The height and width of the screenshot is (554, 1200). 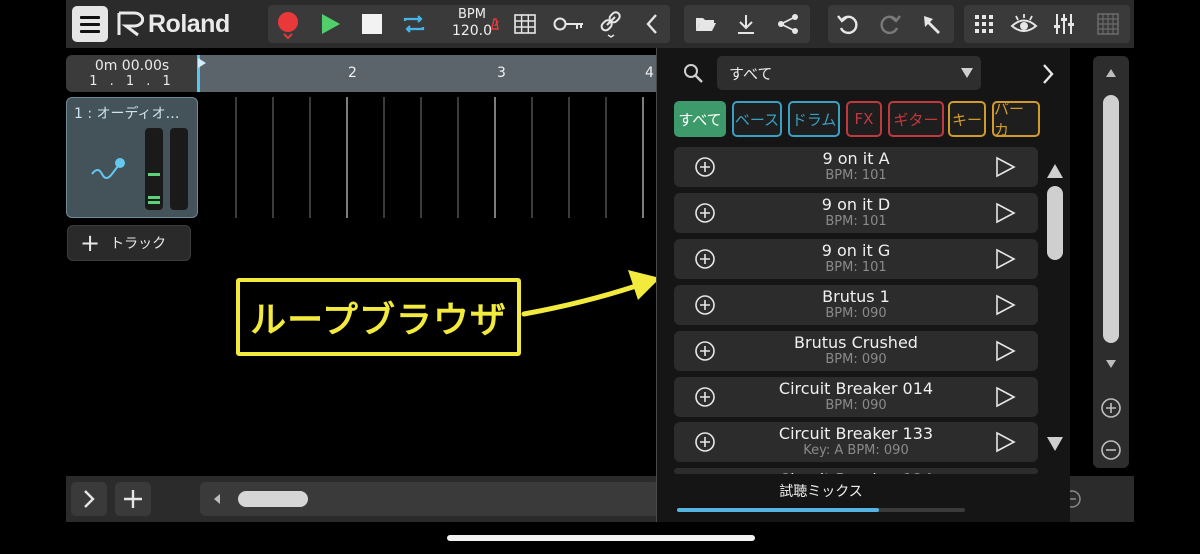 What do you see at coordinates (856, 258) in the screenshot?
I see `loop-list-item: 9 on it G BPM: 101` at bounding box center [856, 258].